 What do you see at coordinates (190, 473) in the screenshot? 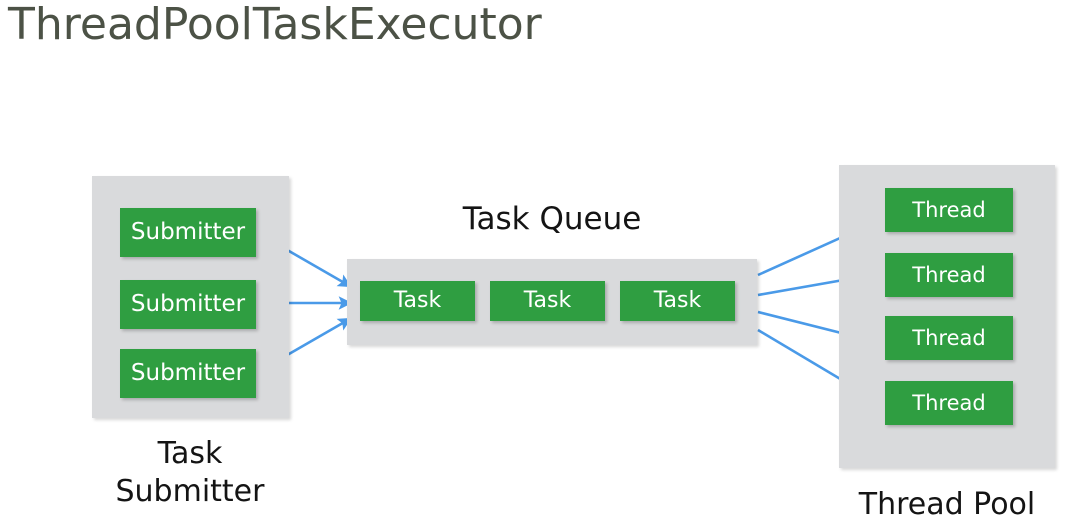
I see `task-submitter-caption: Task Submitter` at bounding box center [190, 473].